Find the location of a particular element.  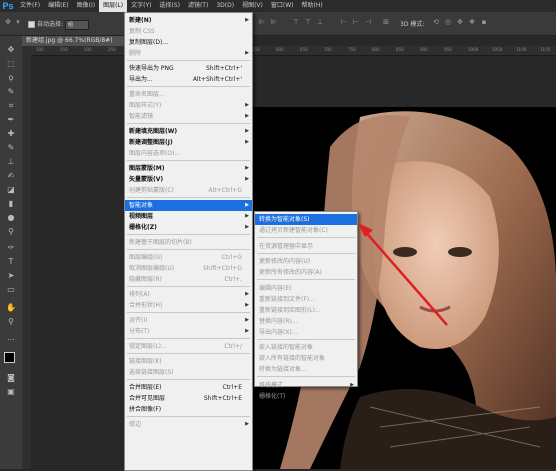

annotation-arrow-head is located at coordinates (365, 230).